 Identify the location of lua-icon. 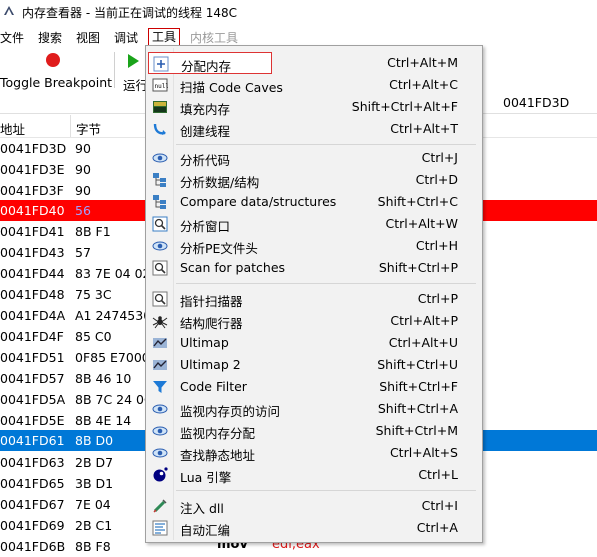
(160, 474).